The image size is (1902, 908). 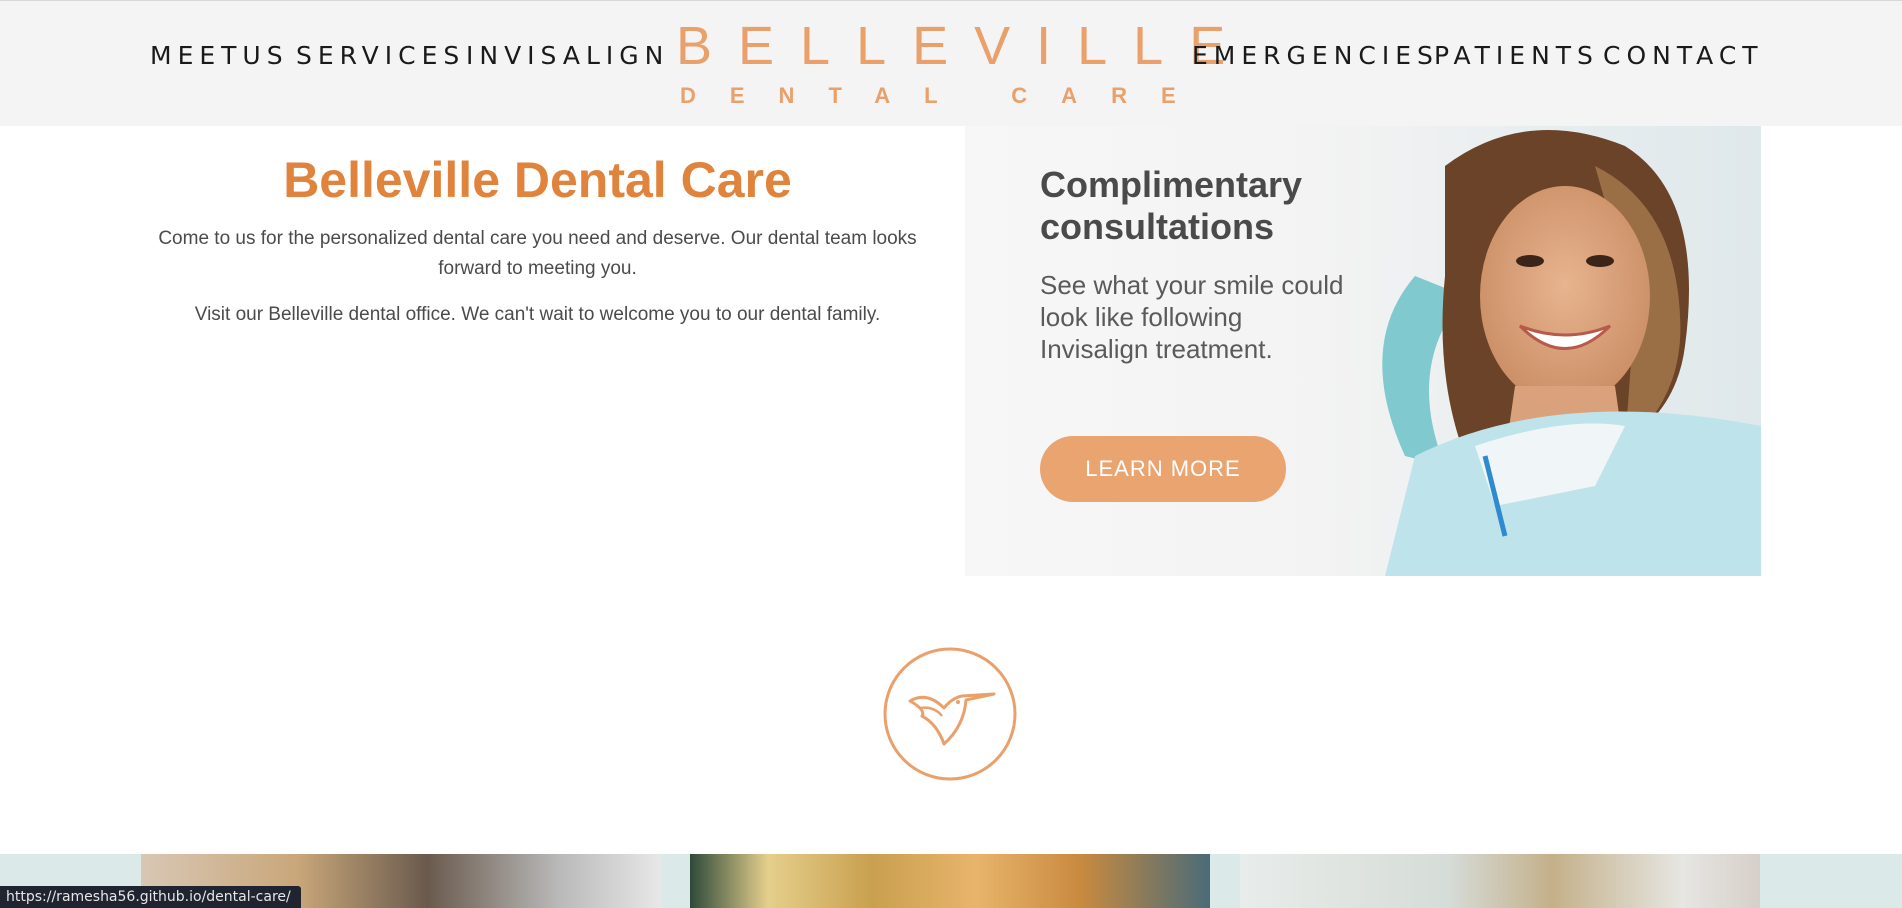 I want to click on status-bar-url: https://ramesha56.github.io/dental-care/, so click(x=150, y=897).